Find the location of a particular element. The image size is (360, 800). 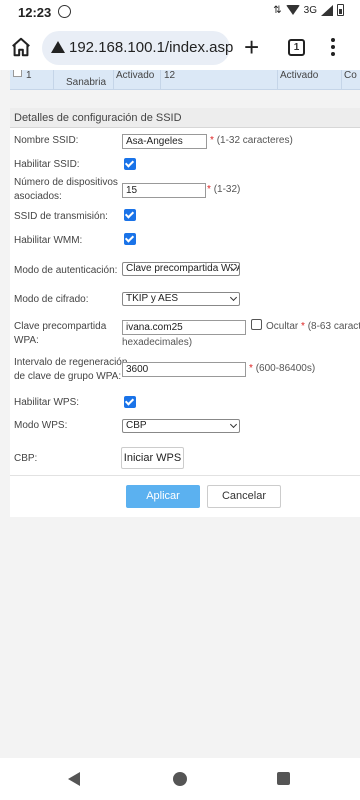

enable-wmm-checkbox is located at coordinates (130, 239).